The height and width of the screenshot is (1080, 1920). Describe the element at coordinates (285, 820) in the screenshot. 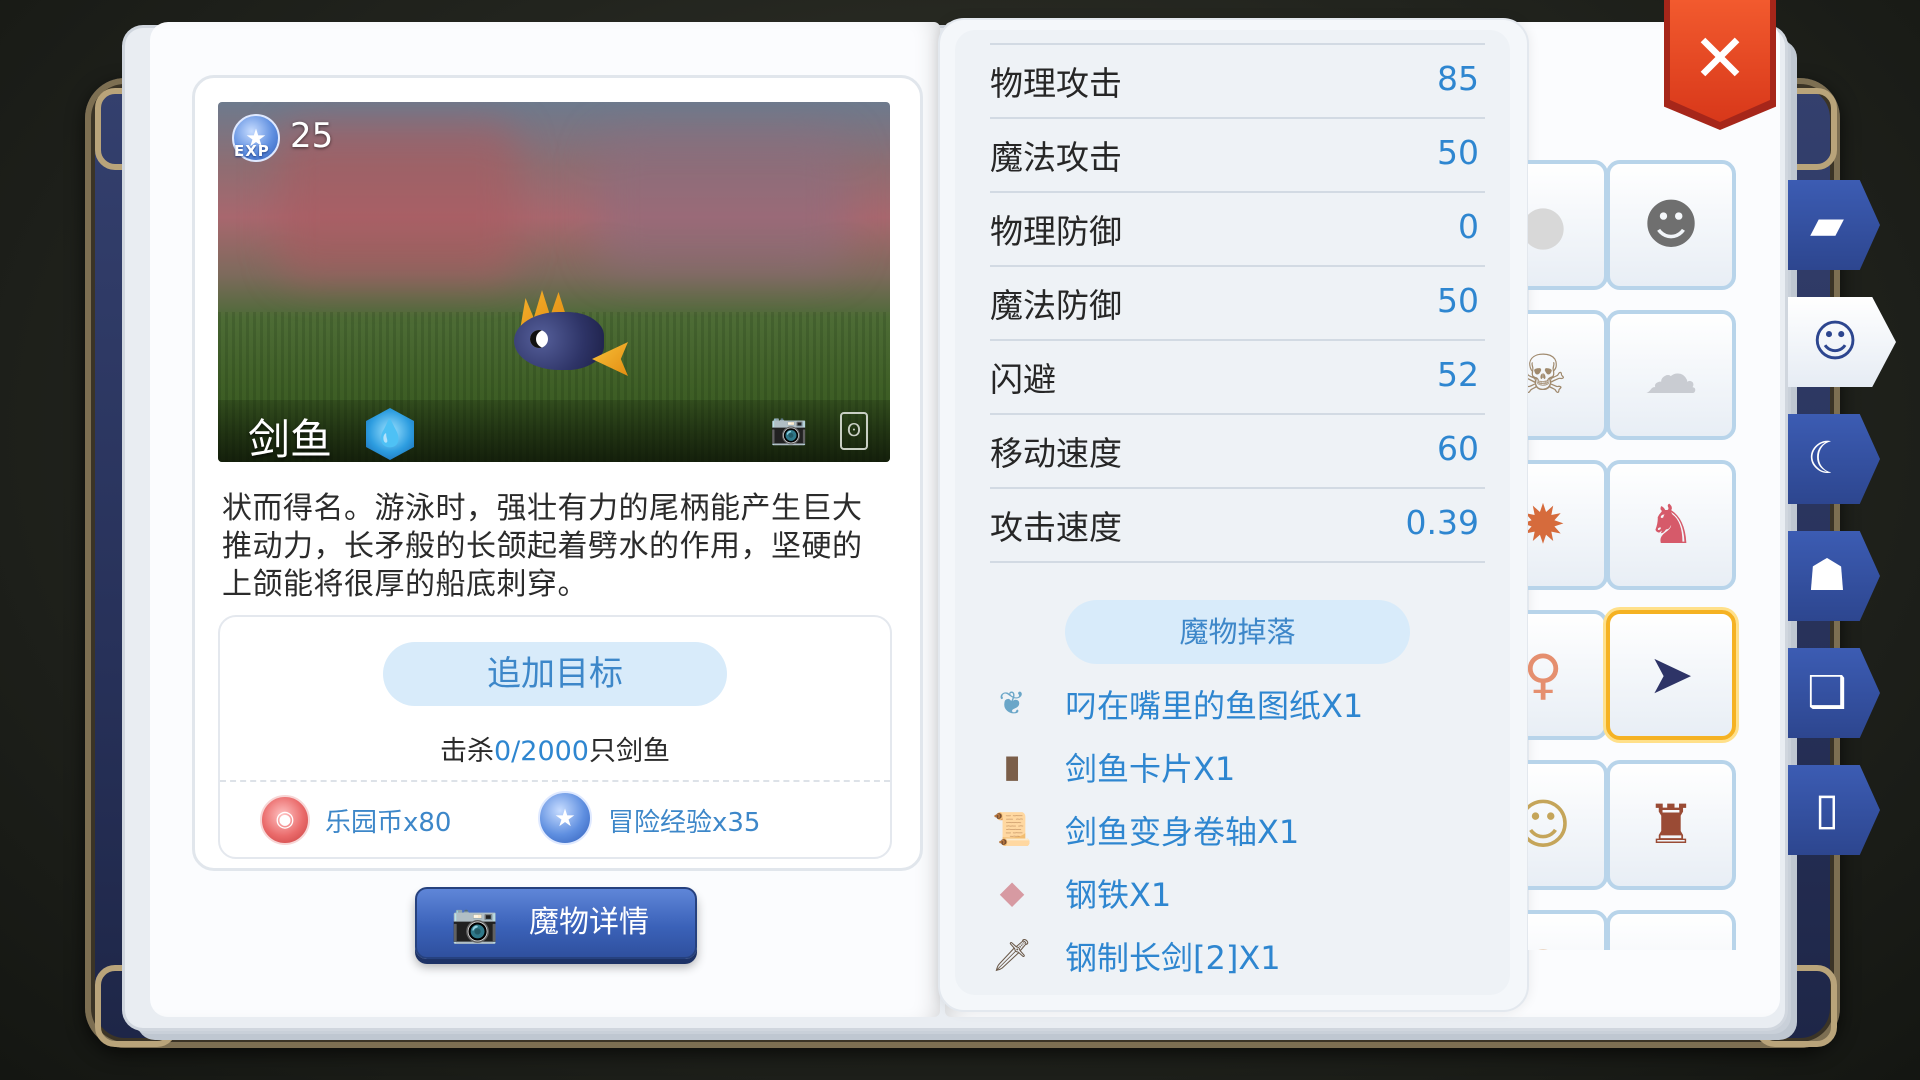

I see `park-coin-icon: ◉` at that location.